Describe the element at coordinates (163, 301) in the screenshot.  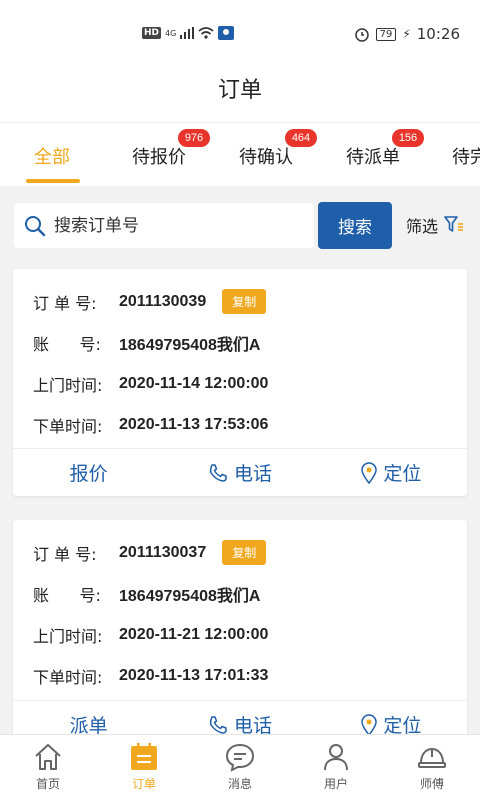
I see `order-number: 2011130039` at that location.